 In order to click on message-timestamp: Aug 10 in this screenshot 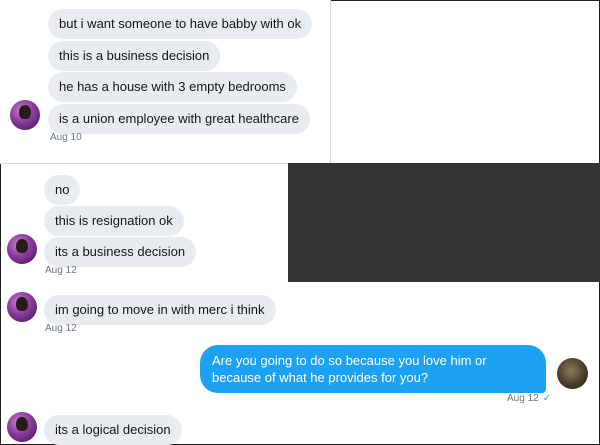, I will do `click(66, 137)`.